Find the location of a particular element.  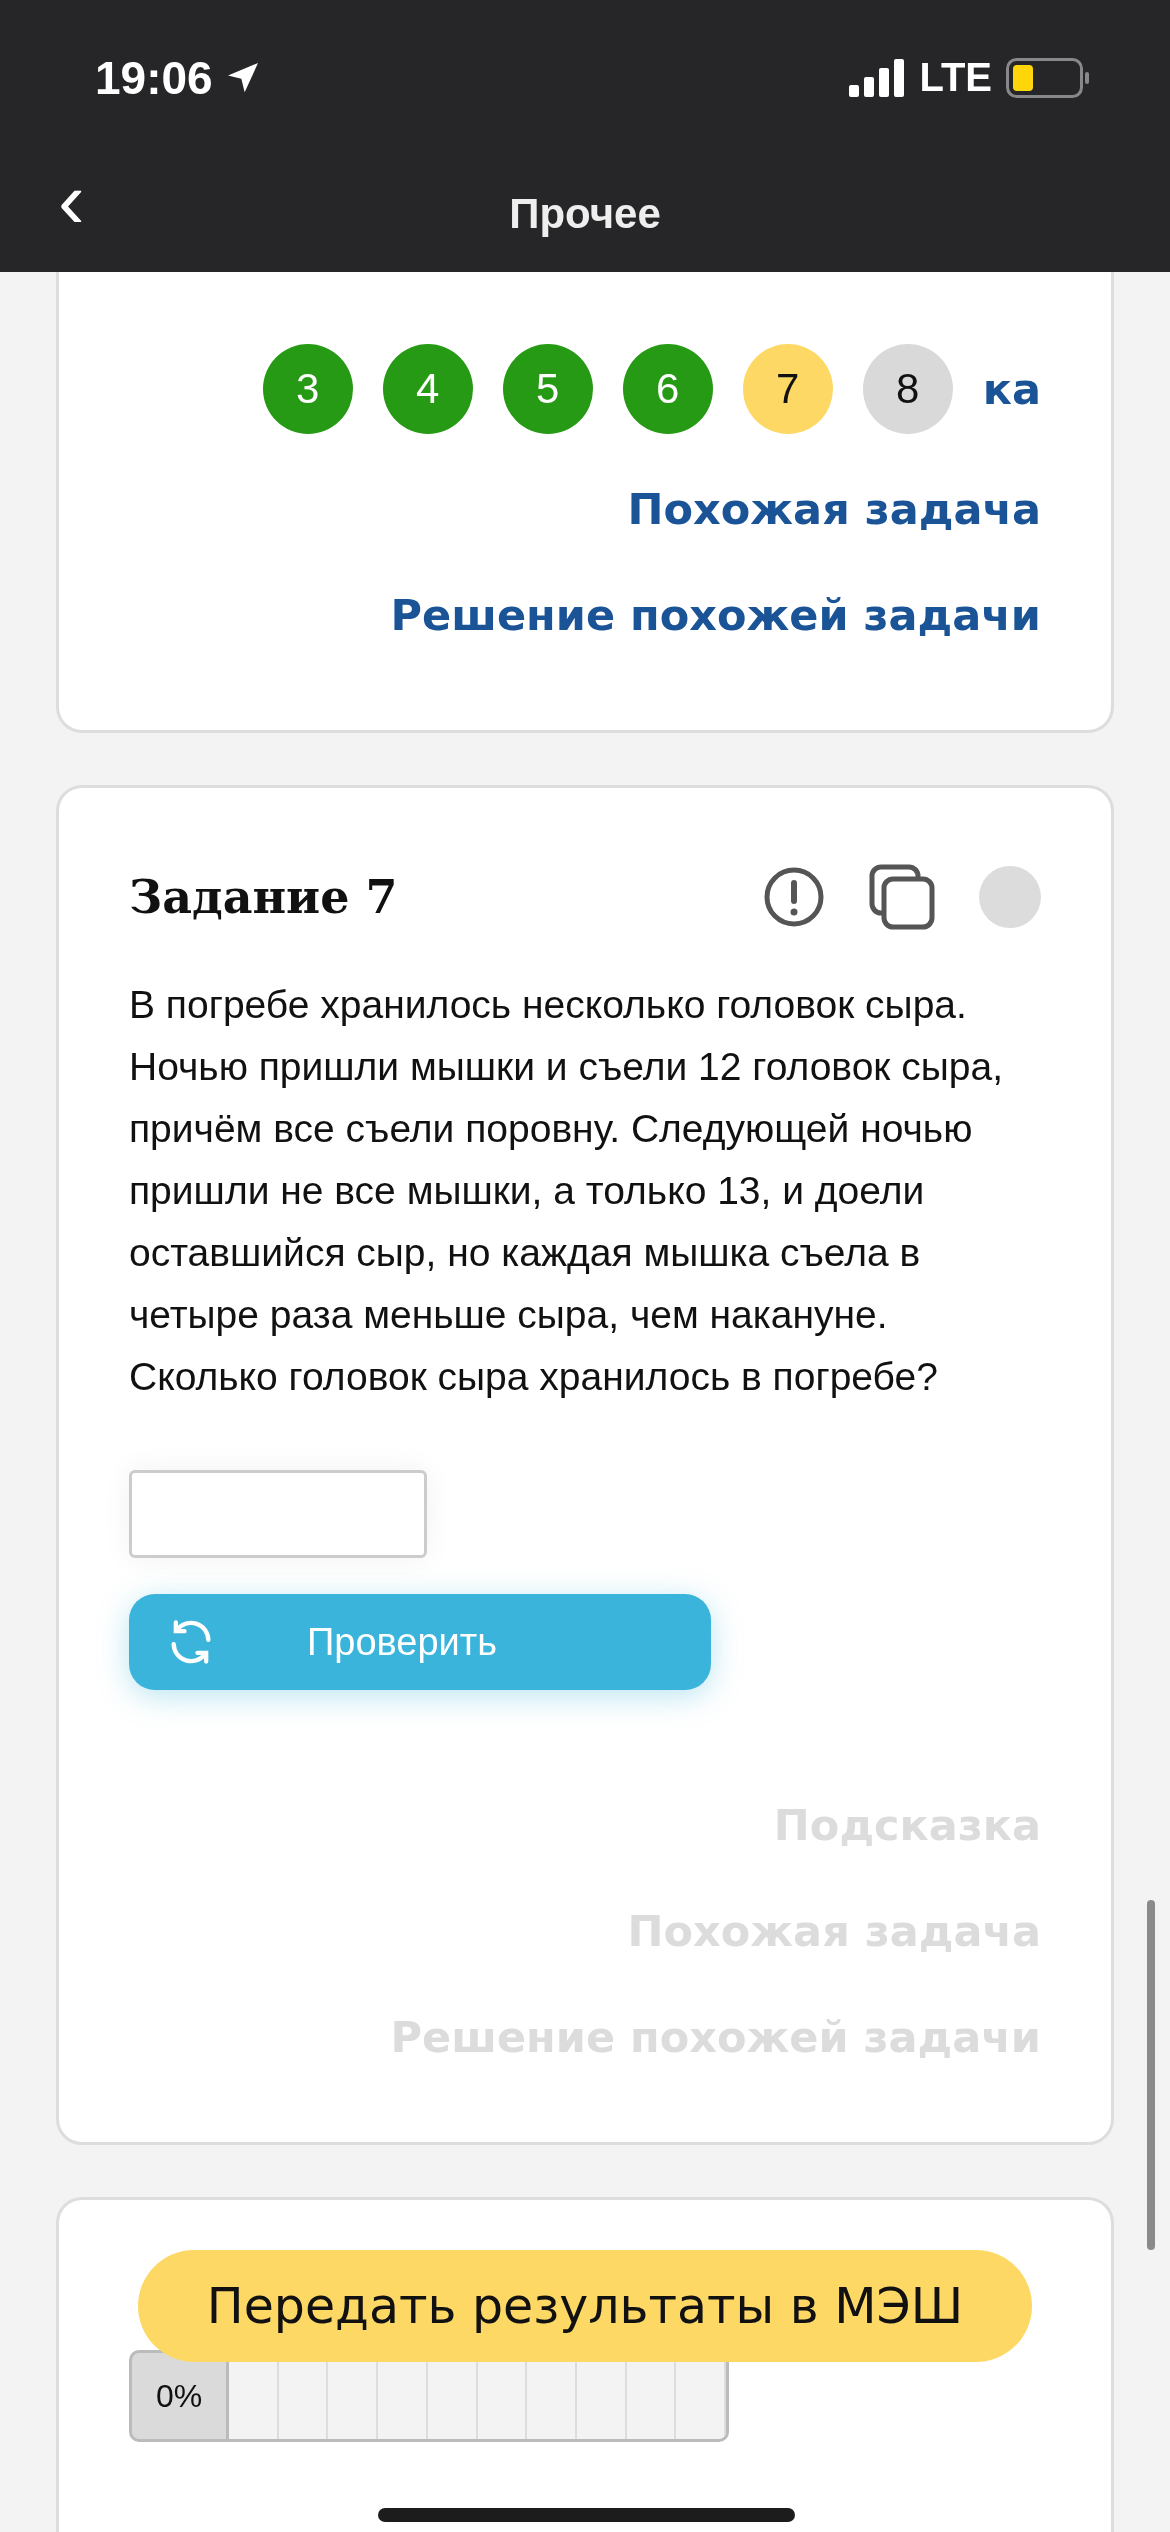

status-dot-icon is located at coordinates (1010, 897).